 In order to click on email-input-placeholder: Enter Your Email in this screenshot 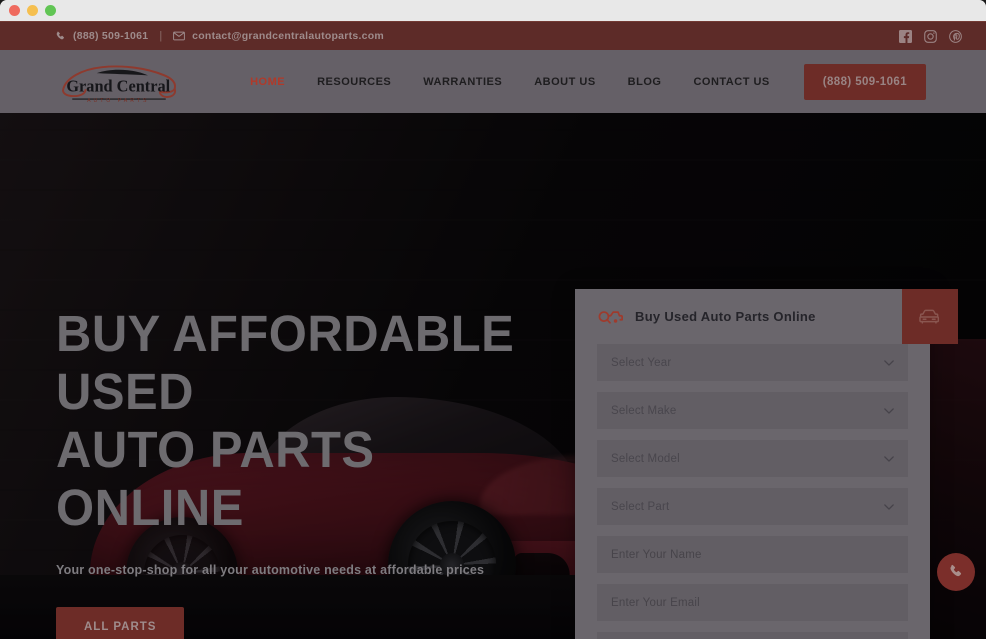, I will do `click(655, 602)`.